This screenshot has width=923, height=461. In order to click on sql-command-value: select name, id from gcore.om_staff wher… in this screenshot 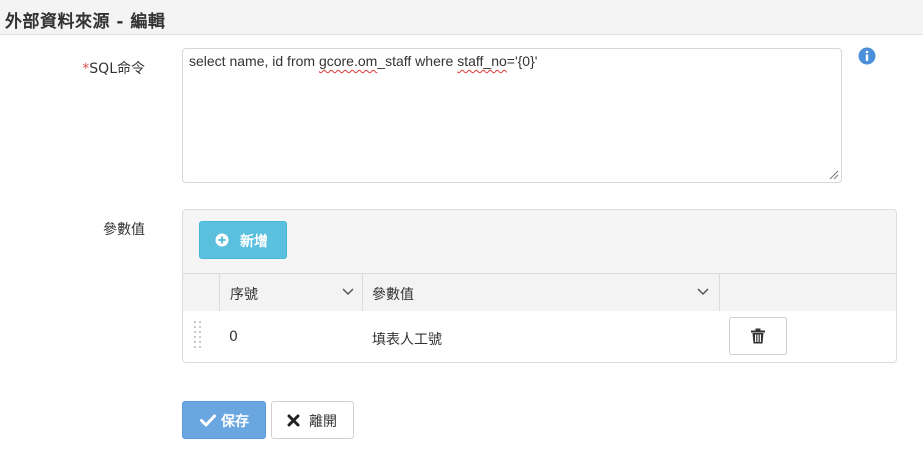, I will do `click(363, 61)`.